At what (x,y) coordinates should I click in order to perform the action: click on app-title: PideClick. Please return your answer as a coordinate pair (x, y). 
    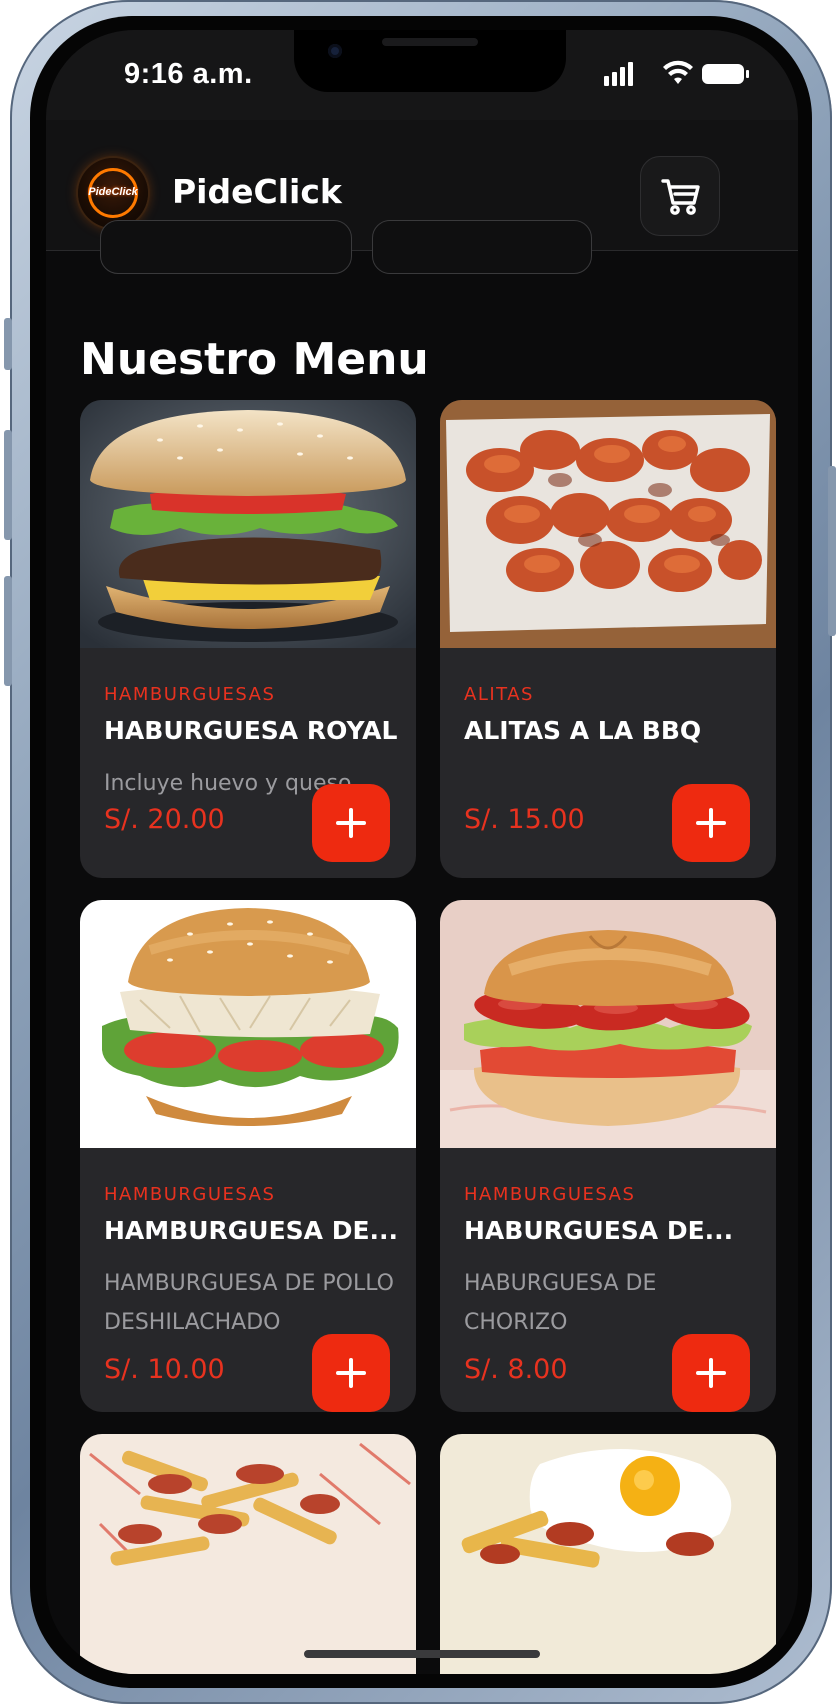
    Looking at the image, I should click on (257, 191).